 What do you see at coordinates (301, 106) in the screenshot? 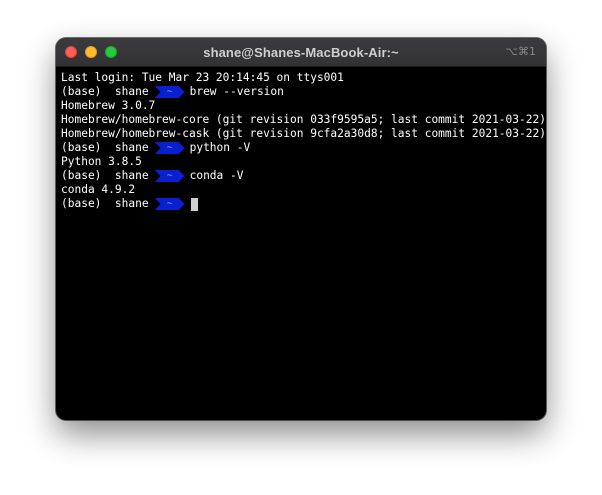
I see `output-line: Homebrew 3.0.7` at bounding box center [301, 106].